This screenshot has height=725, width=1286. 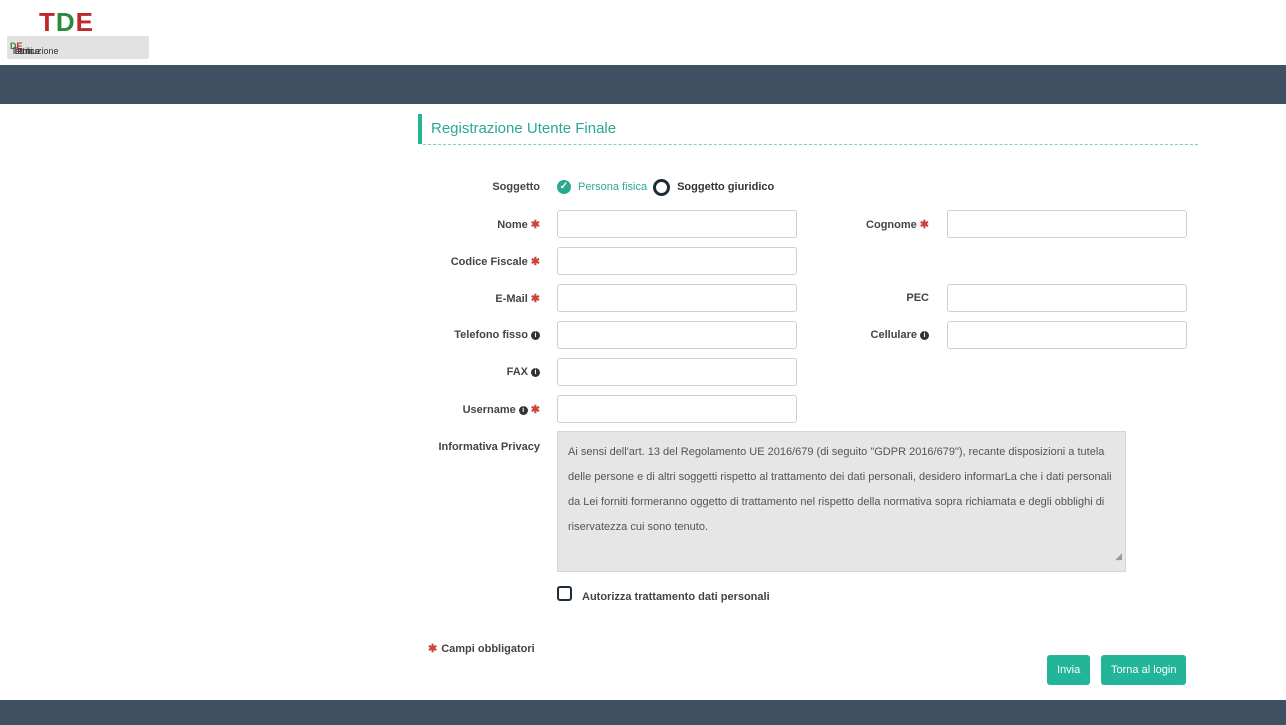 What do you see at coordinates (481, 649) in the screenshot?
I see `required-fields-note: ✱ Campi obbligatori` at bounding box center [481, 649].